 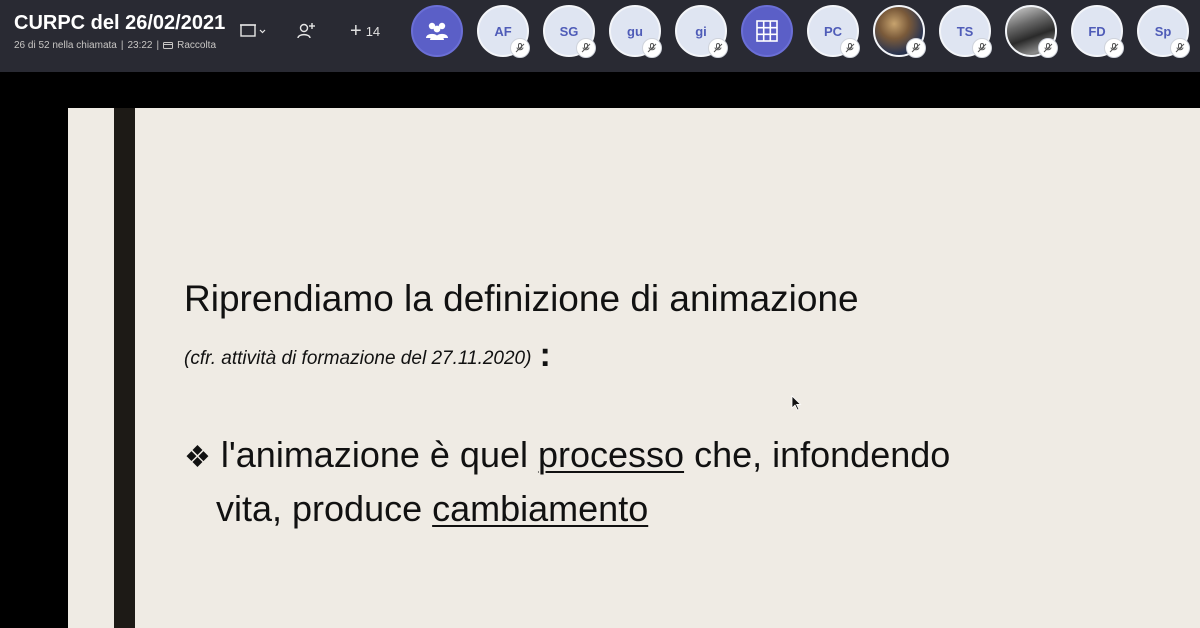 I want to click on participant-initials: TS, so click(x=965, y=31).